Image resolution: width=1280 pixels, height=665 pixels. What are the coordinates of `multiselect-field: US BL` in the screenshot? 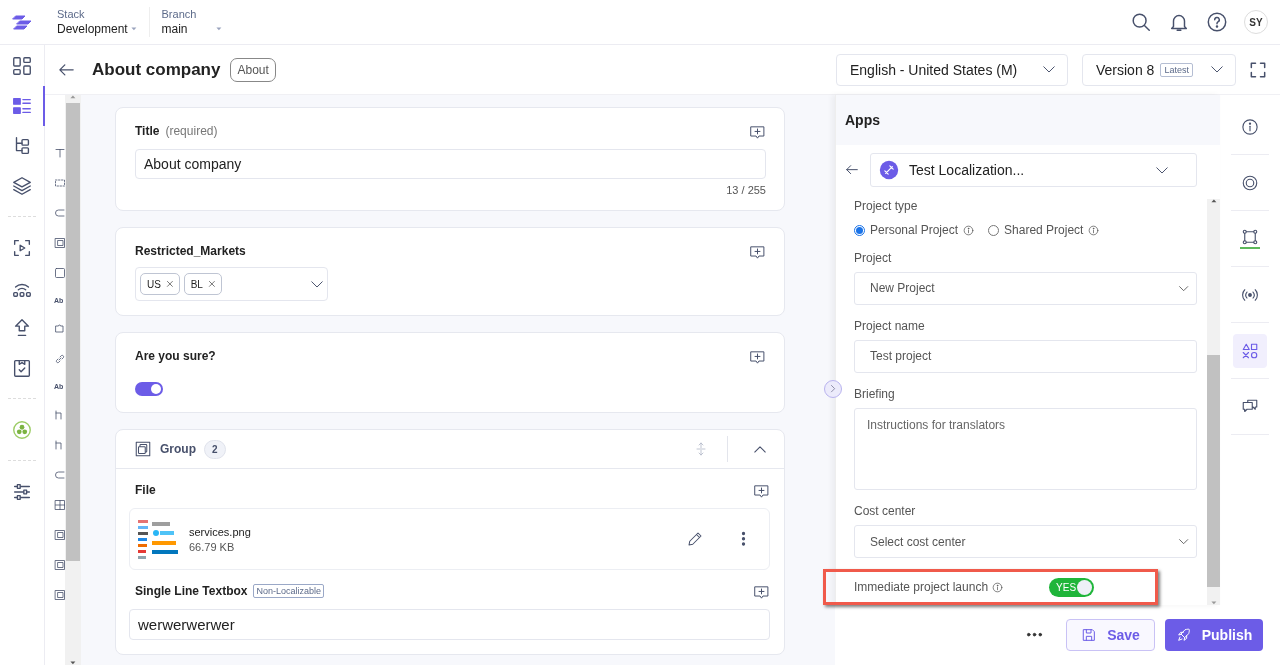 It's located at (231, 284).